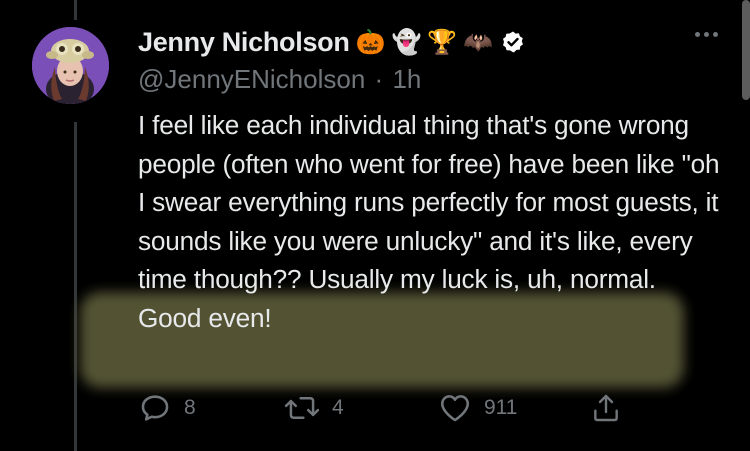  Describe the element at coordinates (383, 408) in the screenshot. I see `action-bar: 8 4 911` at that location.